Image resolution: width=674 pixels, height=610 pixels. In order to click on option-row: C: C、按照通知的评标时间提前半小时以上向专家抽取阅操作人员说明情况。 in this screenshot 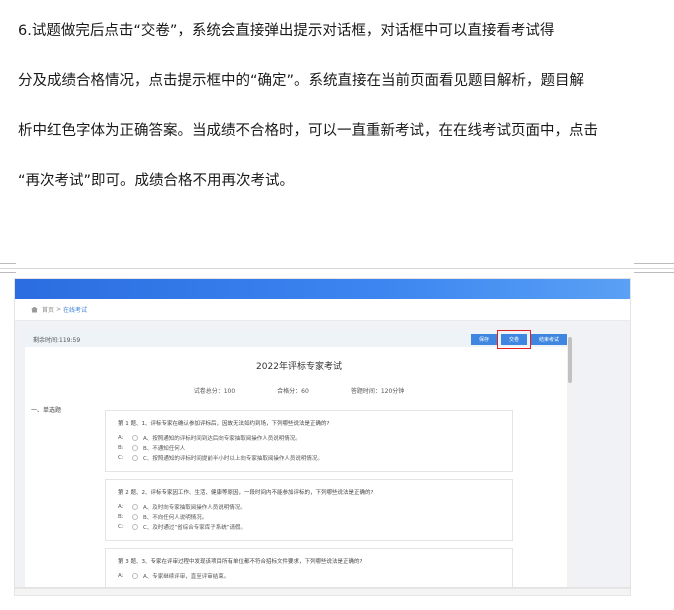, I will do `click(309, 458)`.